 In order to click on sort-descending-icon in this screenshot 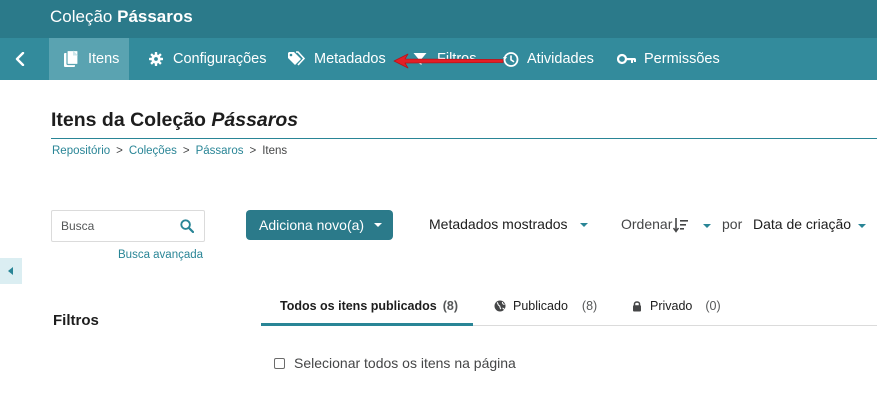, I will do `click(681, 225)`.